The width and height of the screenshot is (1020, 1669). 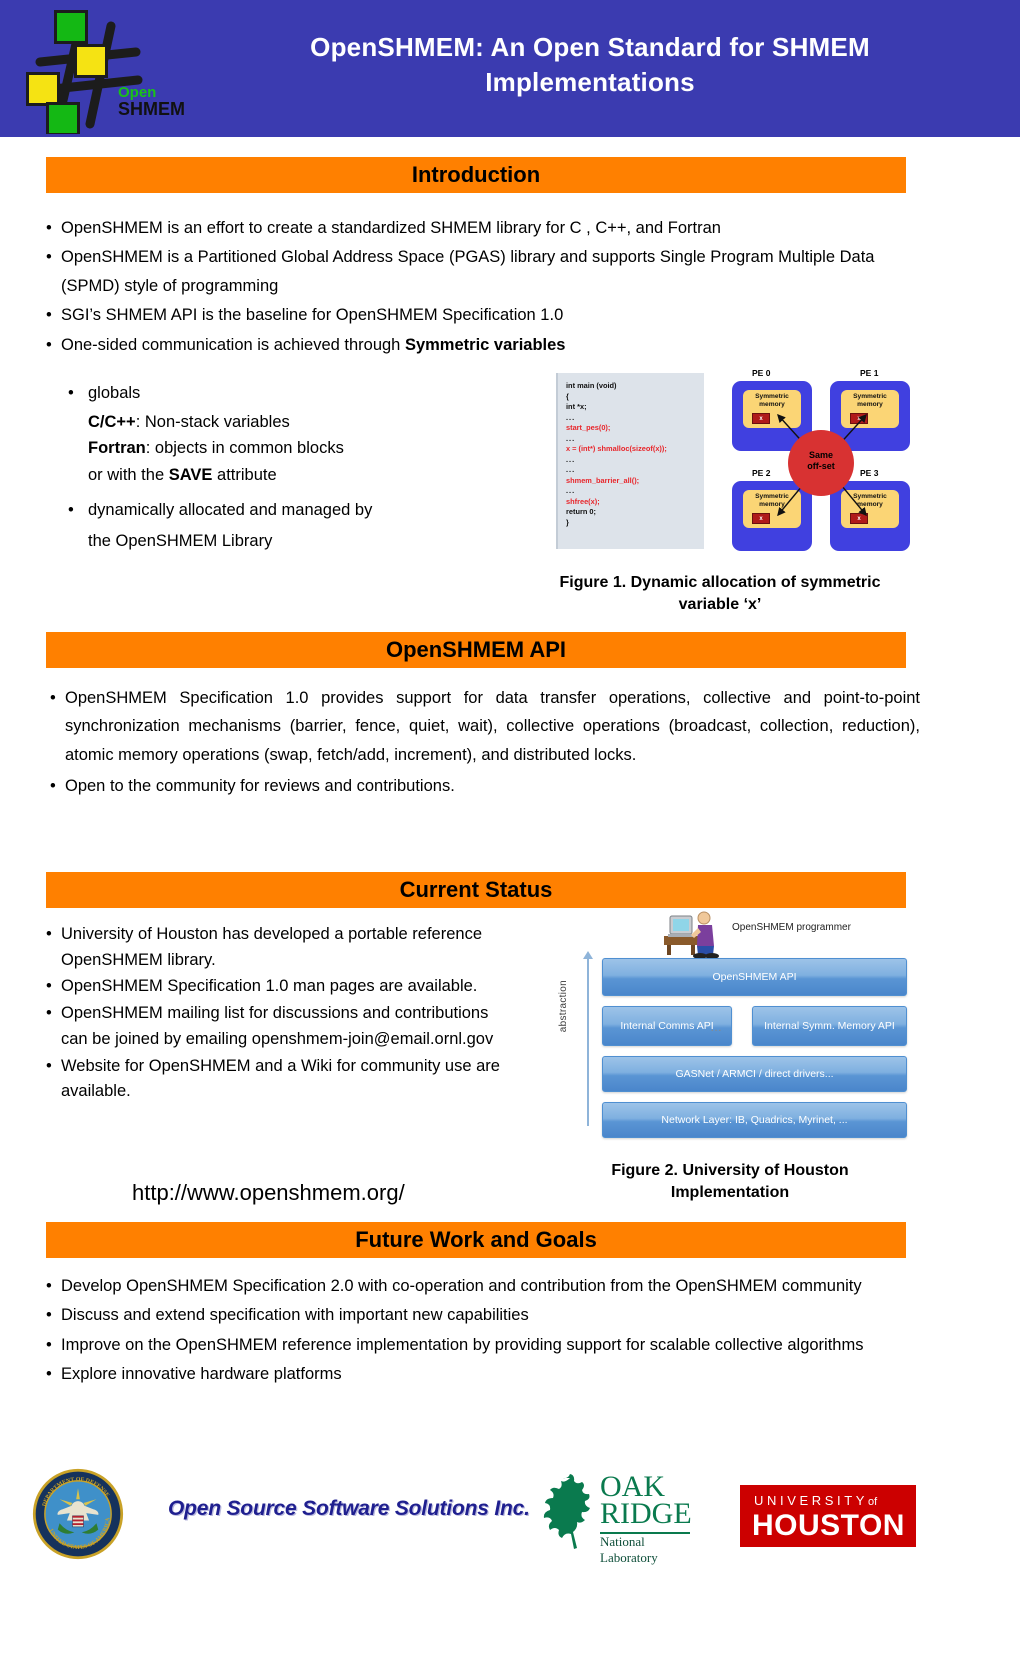 I want to click on page-title-line2: Implementations, so click(x=590, y=82).